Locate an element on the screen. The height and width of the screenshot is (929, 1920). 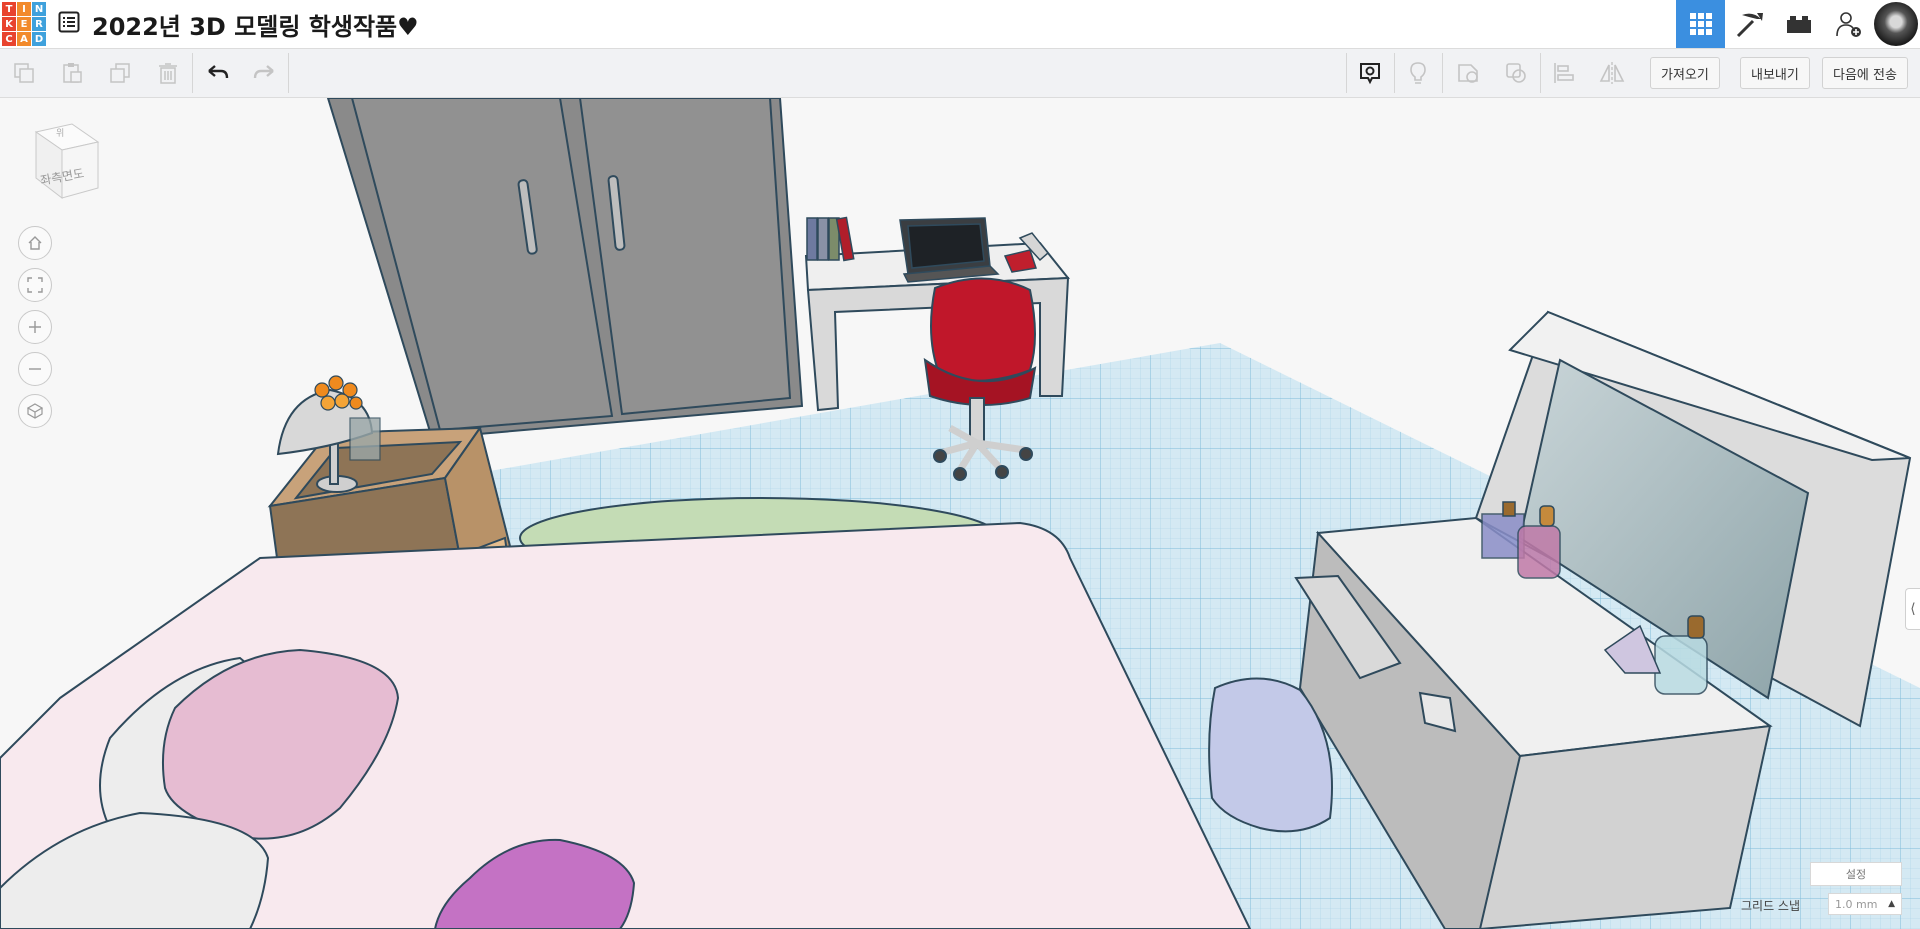
design-view-button is located at coordinates (1700, 24).